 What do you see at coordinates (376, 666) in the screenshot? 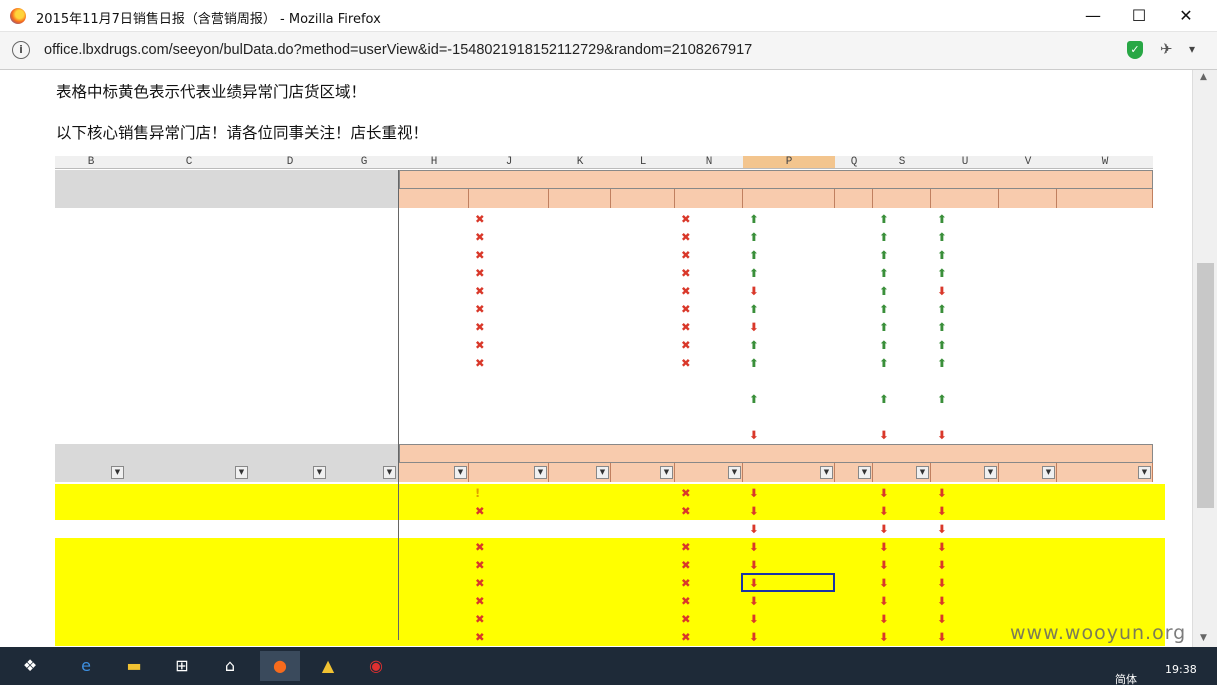
I see `music-app-icon: ◉` at bounding box center [376, 666].